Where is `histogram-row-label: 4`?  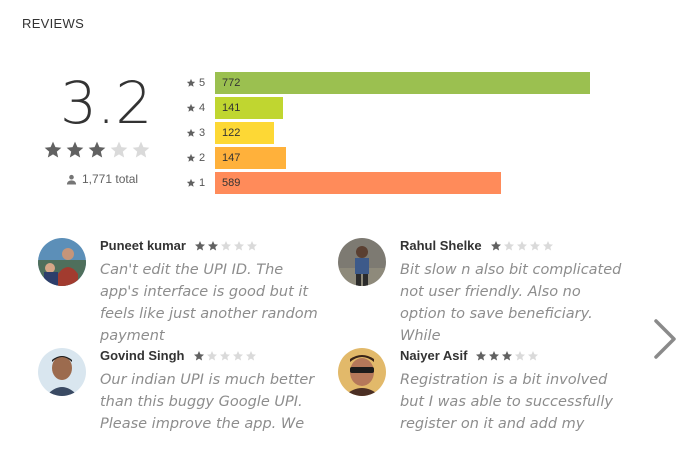 histogram-row-label: 4 is located at coordinates (198, 108).